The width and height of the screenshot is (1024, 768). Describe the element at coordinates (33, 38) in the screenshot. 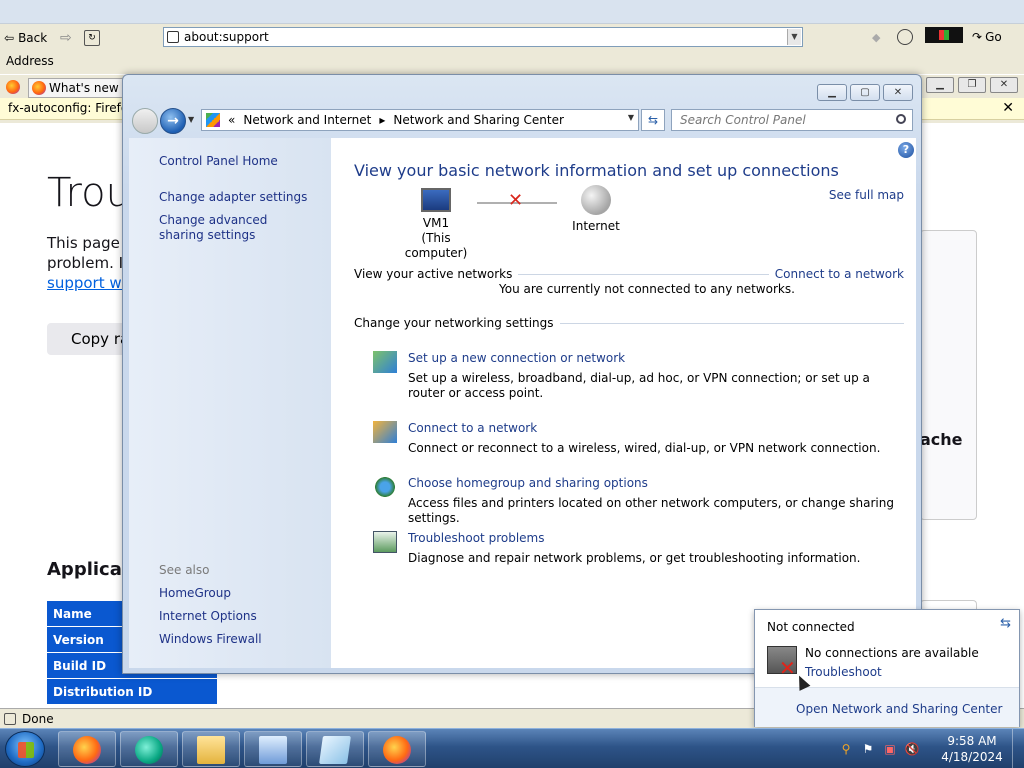

I see `back-label: Back` at that location.